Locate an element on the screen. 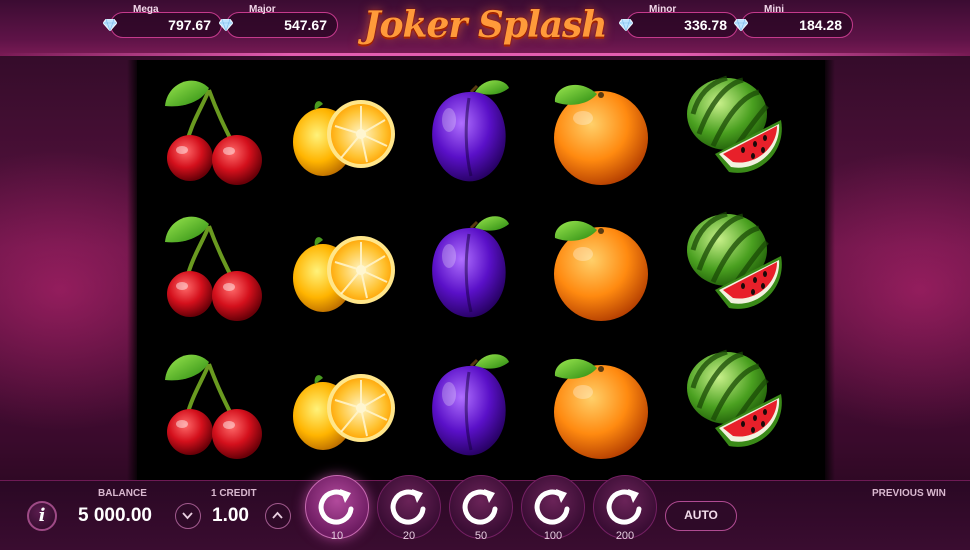 Image resolution: width=970 pixels, height=550 pixels. bet-button-10: 10 is located at coordinates (337, 509).